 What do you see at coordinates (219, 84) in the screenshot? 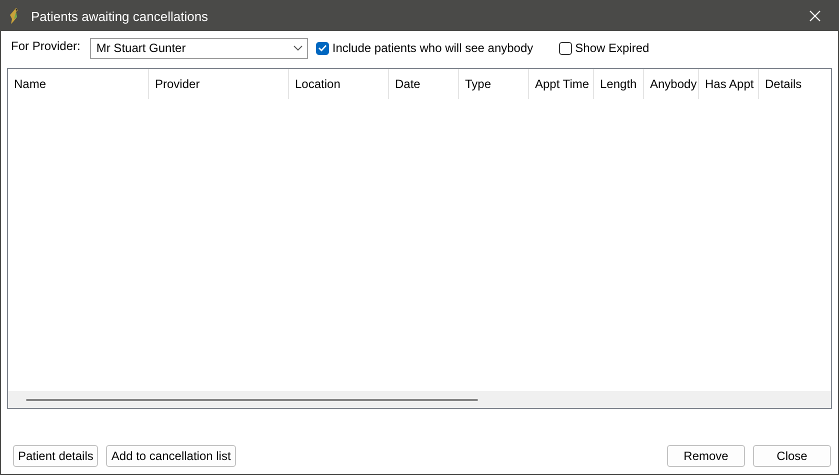
I see `column-header: Provider` at bounding box center [219, 84].